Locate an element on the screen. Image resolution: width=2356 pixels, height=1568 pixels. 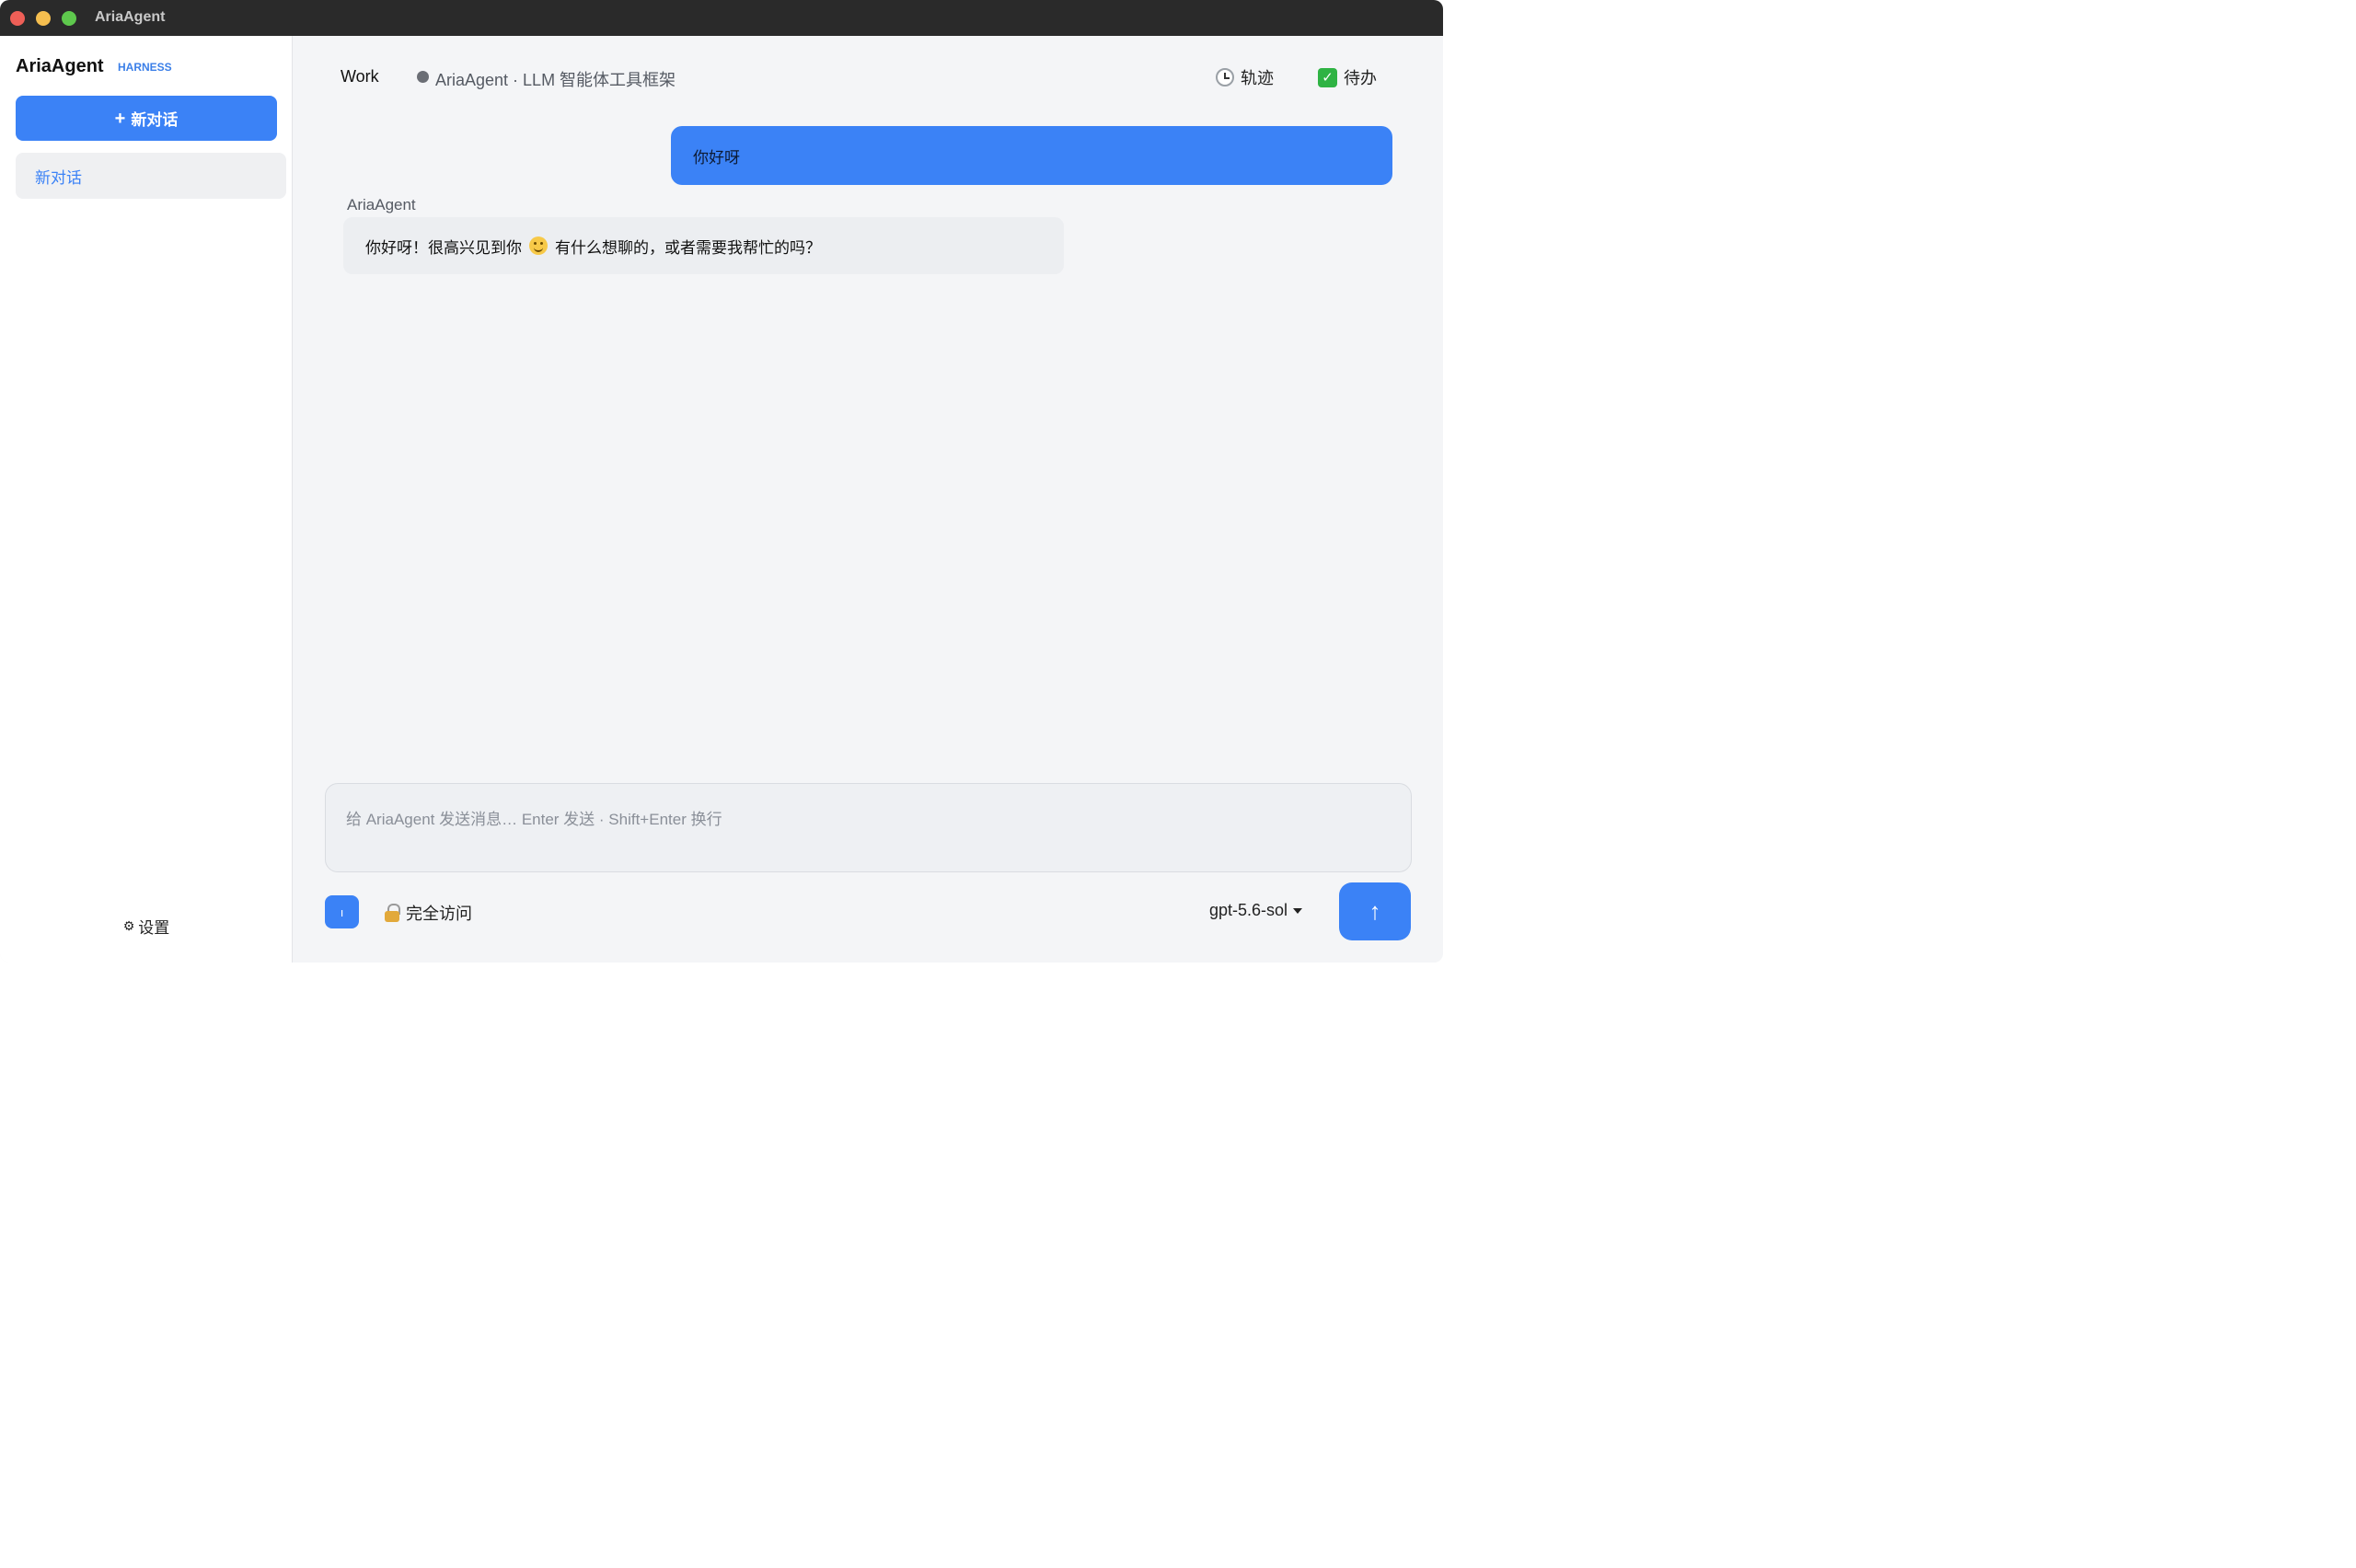
plus-icon: + is located at coordinates (120, 118).